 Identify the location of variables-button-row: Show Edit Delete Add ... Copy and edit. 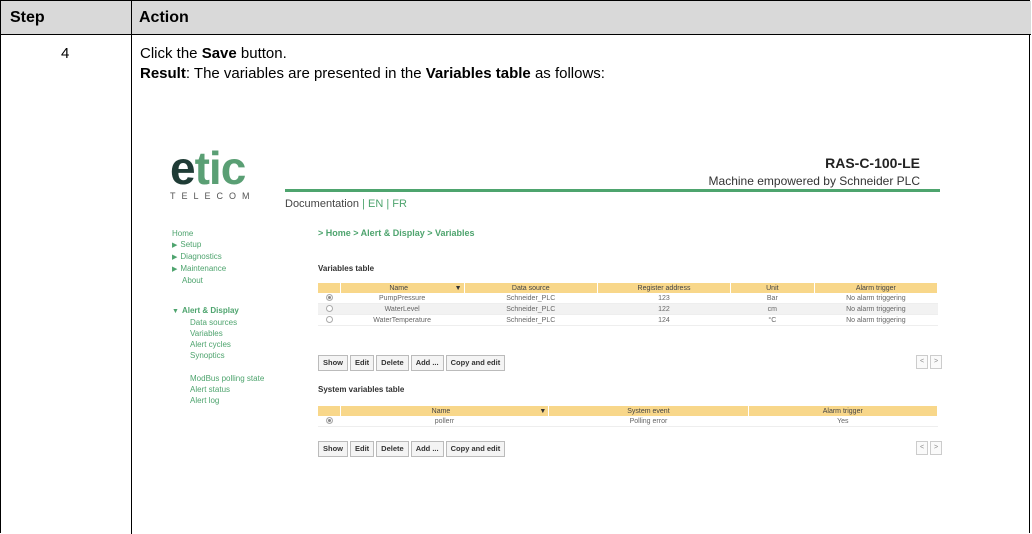
(412, 363).